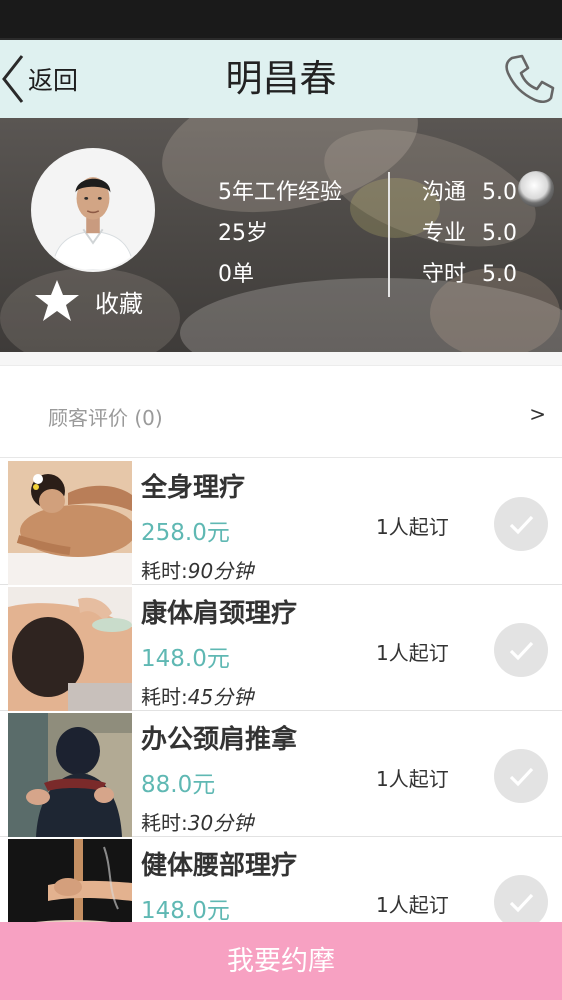  I want to click on rating-label: 守时, so click(444, 274).